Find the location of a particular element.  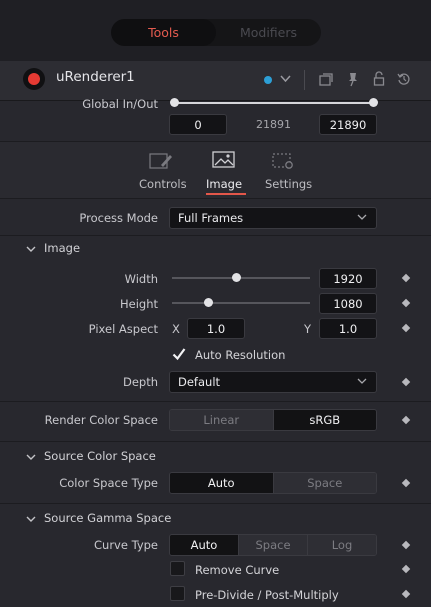

pixel-aspect-label: Pixel Aspect is located at coordinates (123, 329).